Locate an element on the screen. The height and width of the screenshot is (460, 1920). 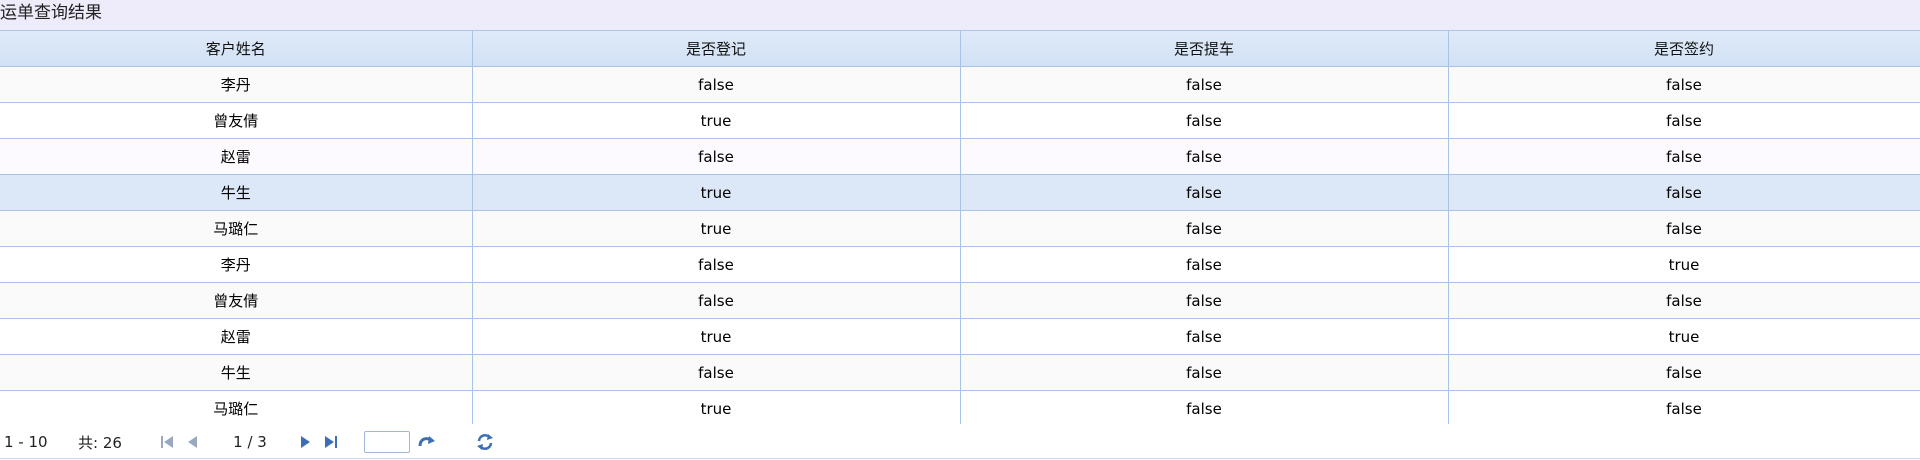
table-row: 赵雷 false false false is located at coordinates (960, 156).